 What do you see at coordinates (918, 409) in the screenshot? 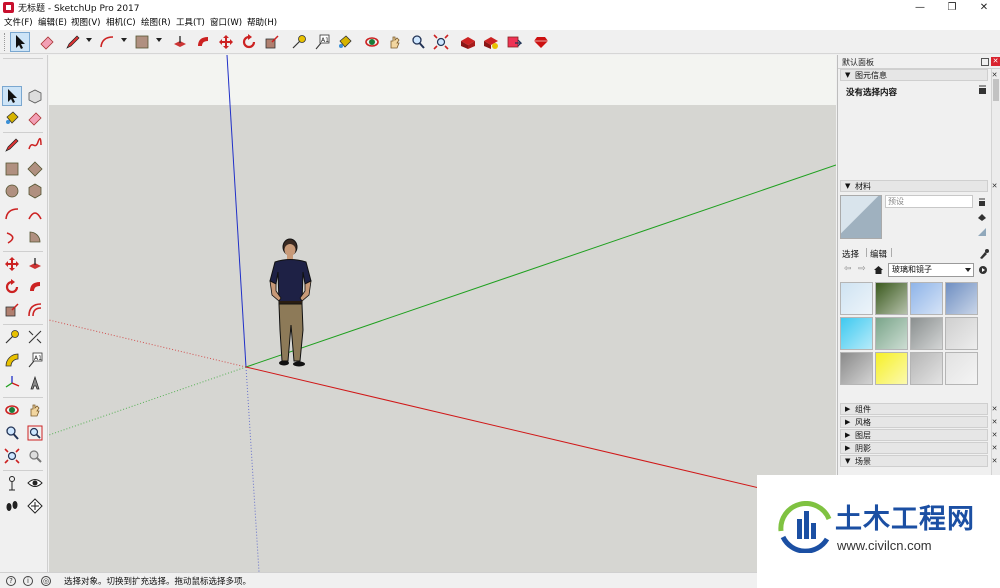
I see `components-header: ▶ 组件 ✕` at bounding box center [918, 409].